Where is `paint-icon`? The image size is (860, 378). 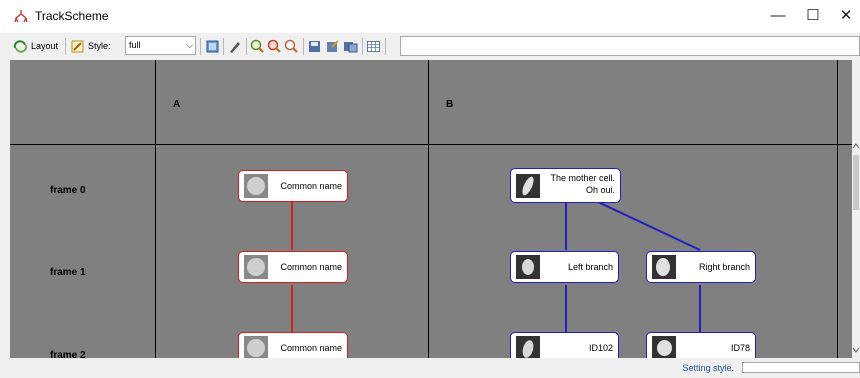
paint-icon is located at coordinates (234, 46).